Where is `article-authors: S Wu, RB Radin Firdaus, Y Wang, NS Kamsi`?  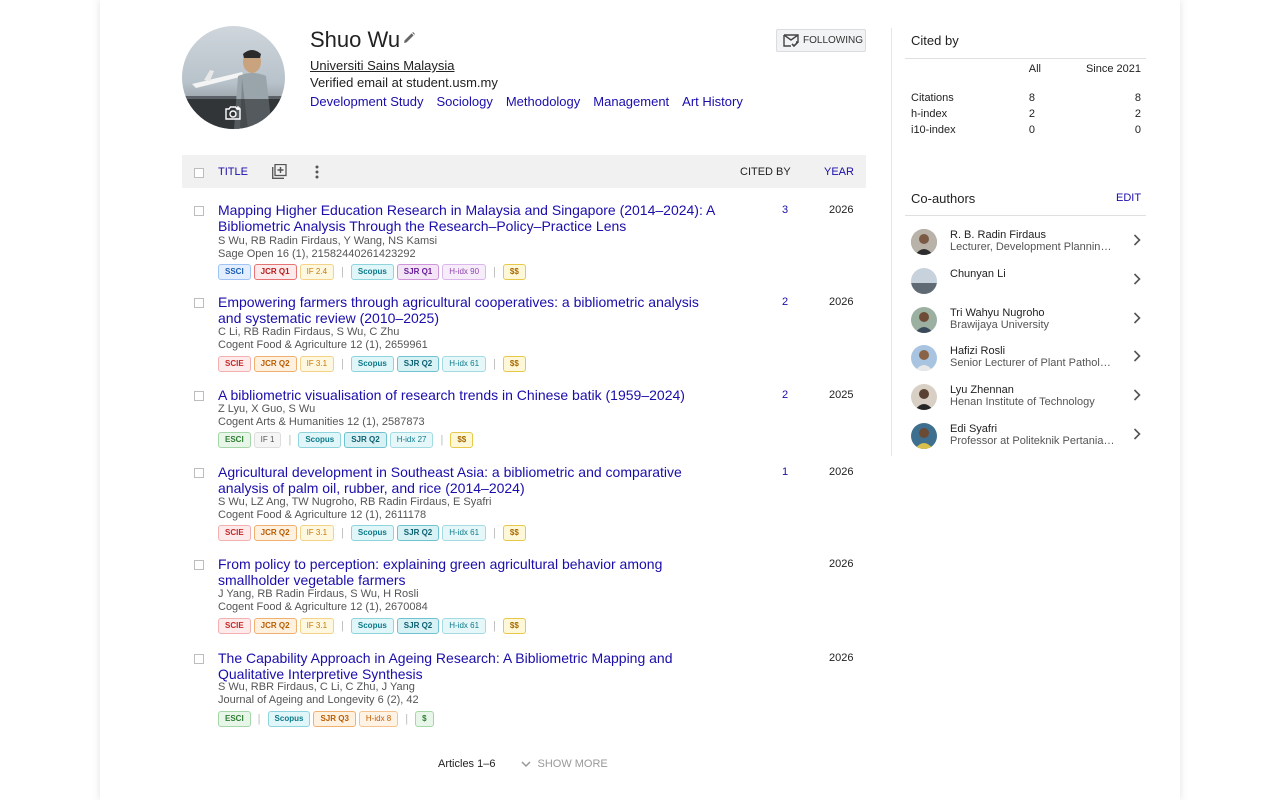 article-authors: S Wu, RB Radin Firdaus, Y Wang, NS Kamsi is located at coordinates (328, 241).